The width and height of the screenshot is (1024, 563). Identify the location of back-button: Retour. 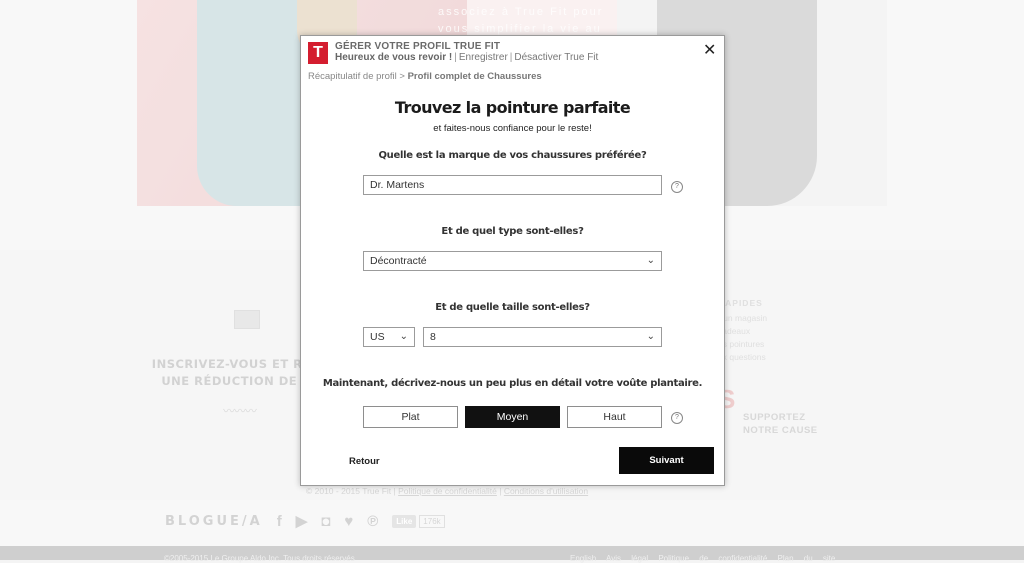
(364, 461).